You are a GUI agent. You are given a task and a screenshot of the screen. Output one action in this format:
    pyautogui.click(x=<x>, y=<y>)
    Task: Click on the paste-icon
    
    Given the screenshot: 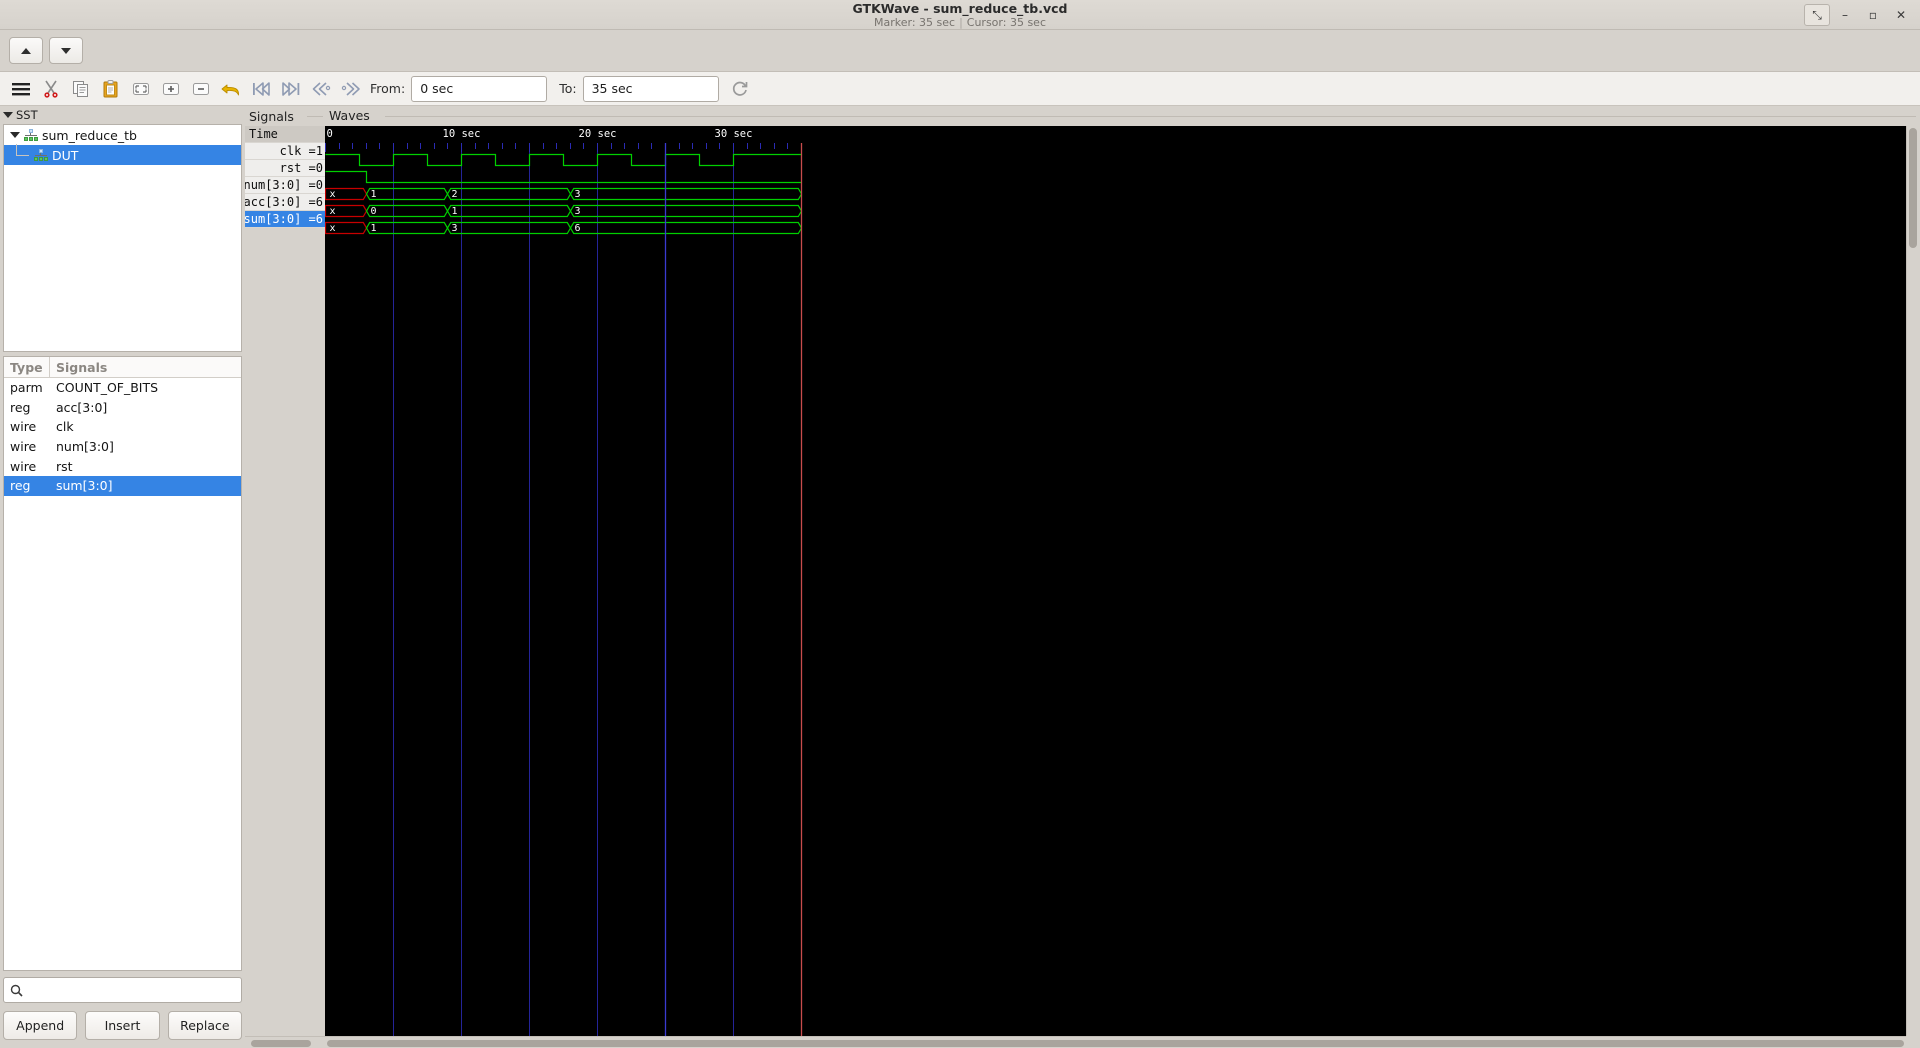 What is the action you would take?
    pyautogui.click(x=111, y=89)
    